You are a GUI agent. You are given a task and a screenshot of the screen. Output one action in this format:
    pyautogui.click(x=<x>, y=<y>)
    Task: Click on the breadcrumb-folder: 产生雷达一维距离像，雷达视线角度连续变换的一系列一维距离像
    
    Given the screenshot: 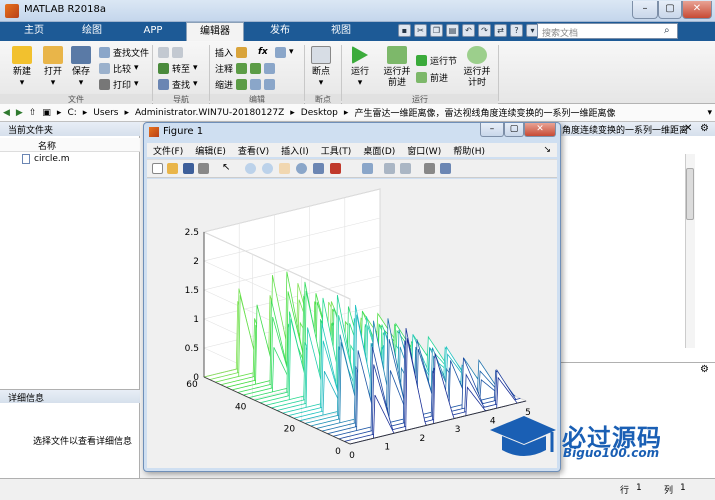 What is the action you would take?
    pyautogui.click(x=484, y=112)
    